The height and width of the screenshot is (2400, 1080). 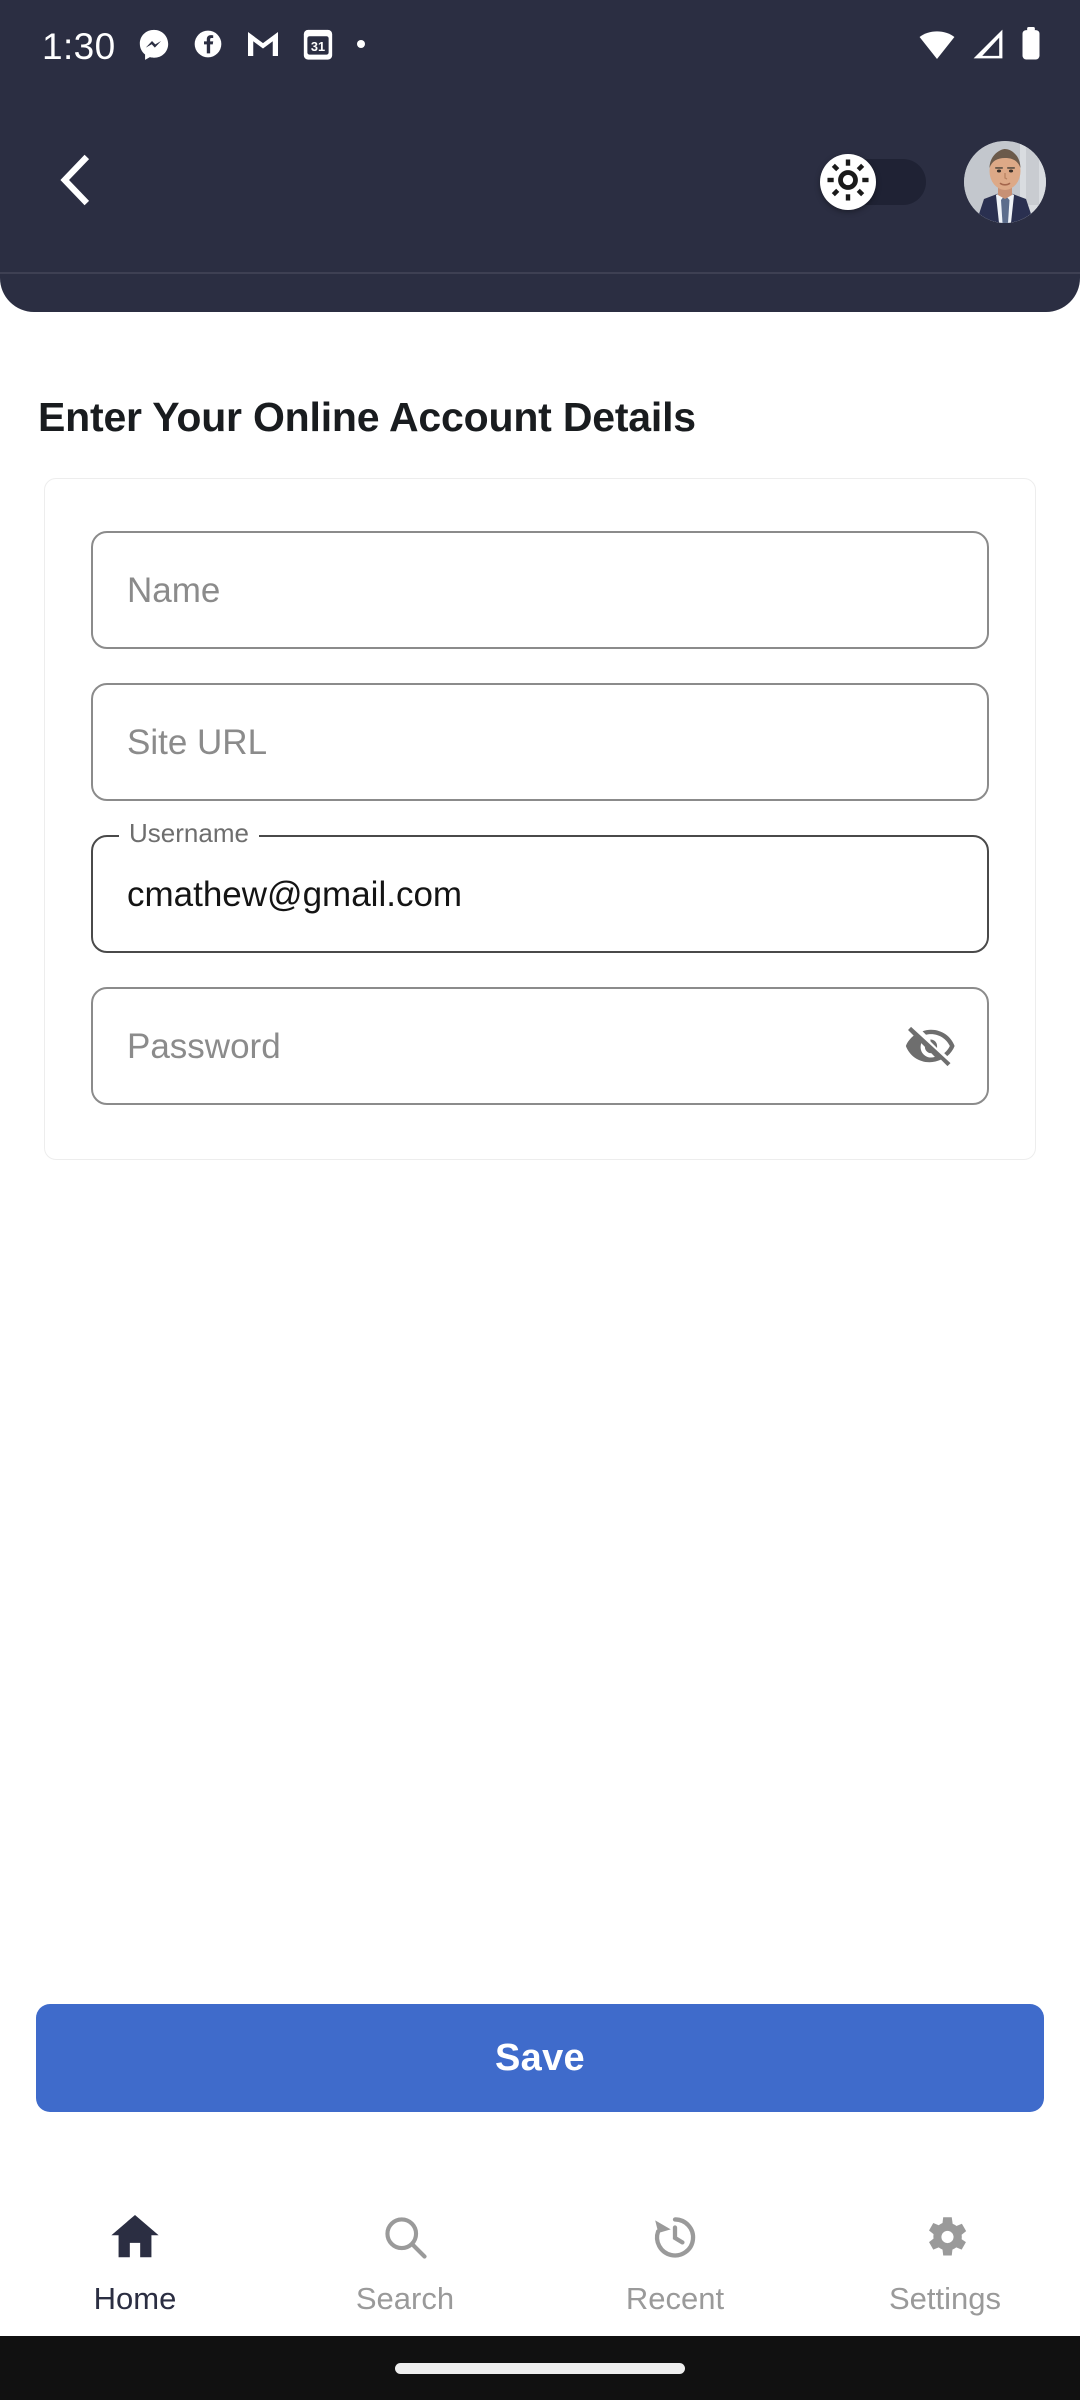 I want to click on cellular-signal-icon, so click(x=988, y=46).